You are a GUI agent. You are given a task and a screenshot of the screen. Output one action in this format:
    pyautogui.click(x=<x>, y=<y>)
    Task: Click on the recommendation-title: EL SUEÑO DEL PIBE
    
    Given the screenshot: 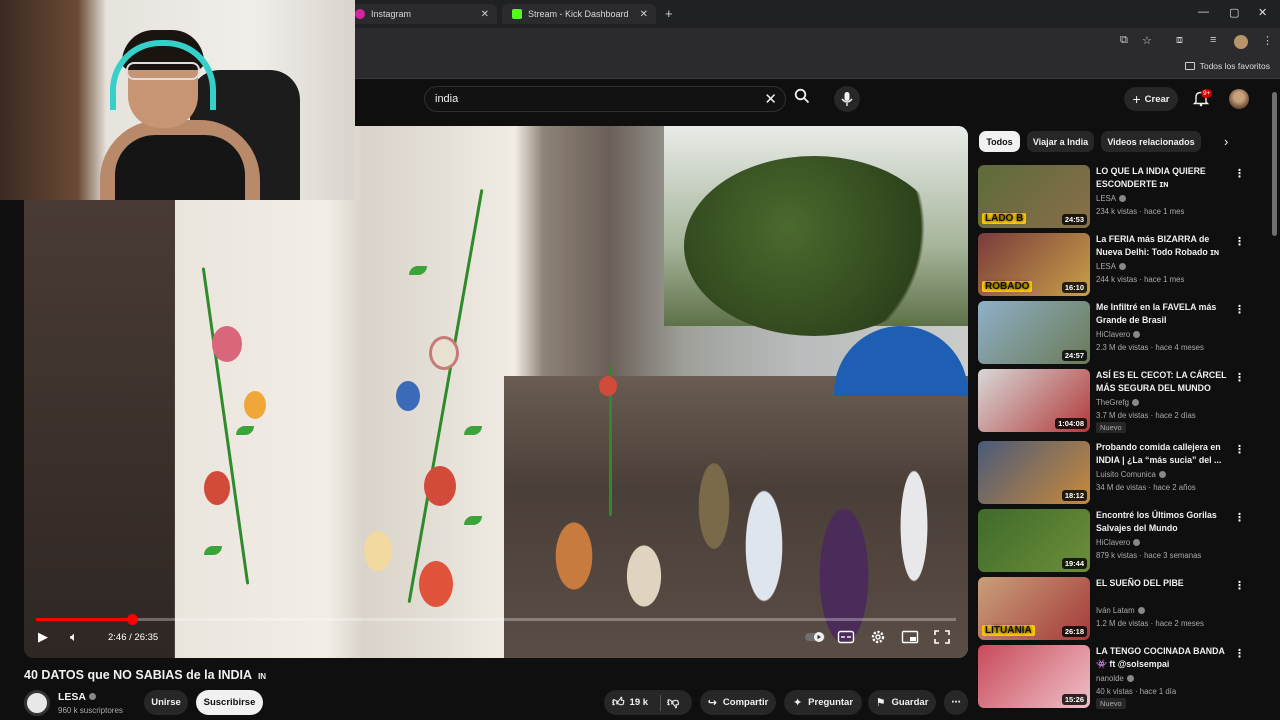 What is the action you would take?
    pyautogui.click(x=1164, y=583)
    